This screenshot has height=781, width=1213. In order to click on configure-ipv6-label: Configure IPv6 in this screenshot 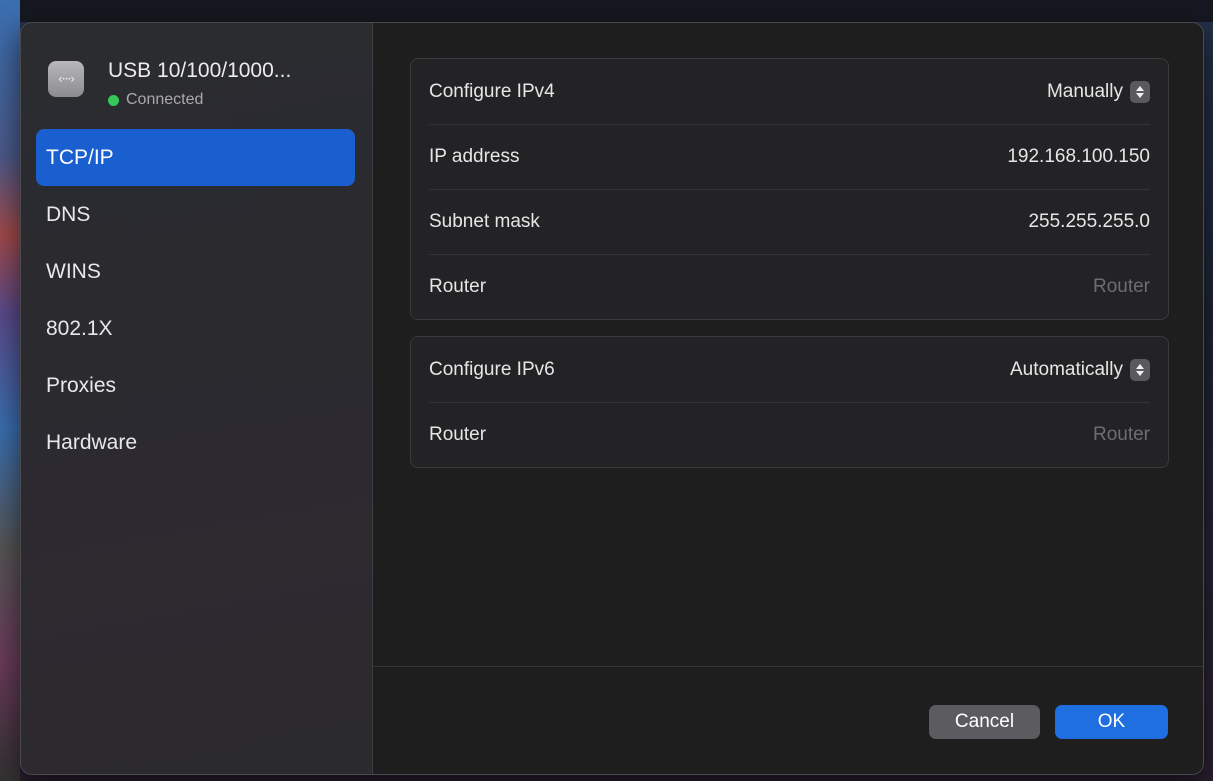, I will do `click(492, 369)`.